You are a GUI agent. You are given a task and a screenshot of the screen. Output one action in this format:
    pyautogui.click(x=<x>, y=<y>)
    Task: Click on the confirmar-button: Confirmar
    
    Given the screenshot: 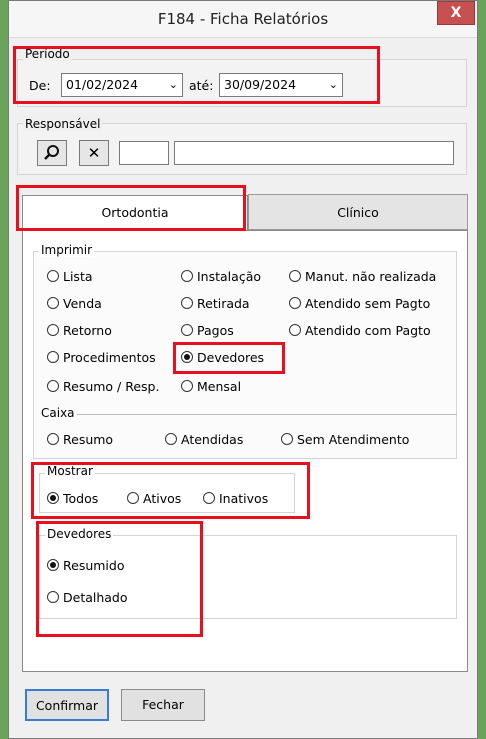 What is the action you would take?
    pyautogui.click(x=67, y=705)
    